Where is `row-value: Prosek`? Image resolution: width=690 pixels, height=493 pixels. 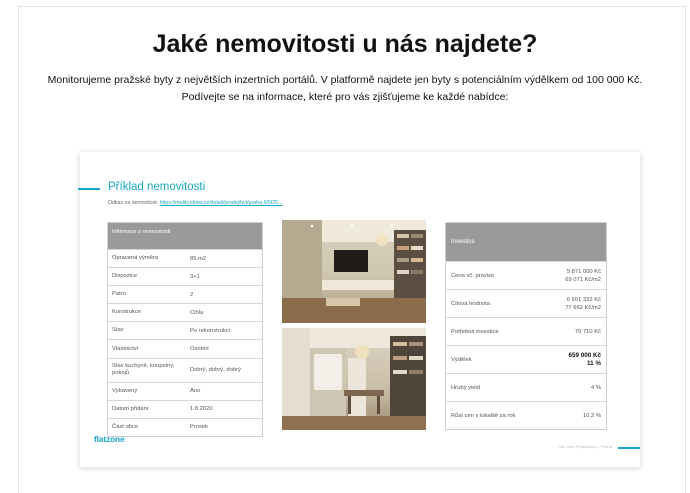
row-value: Prosek is located at coordinates (199, 427).